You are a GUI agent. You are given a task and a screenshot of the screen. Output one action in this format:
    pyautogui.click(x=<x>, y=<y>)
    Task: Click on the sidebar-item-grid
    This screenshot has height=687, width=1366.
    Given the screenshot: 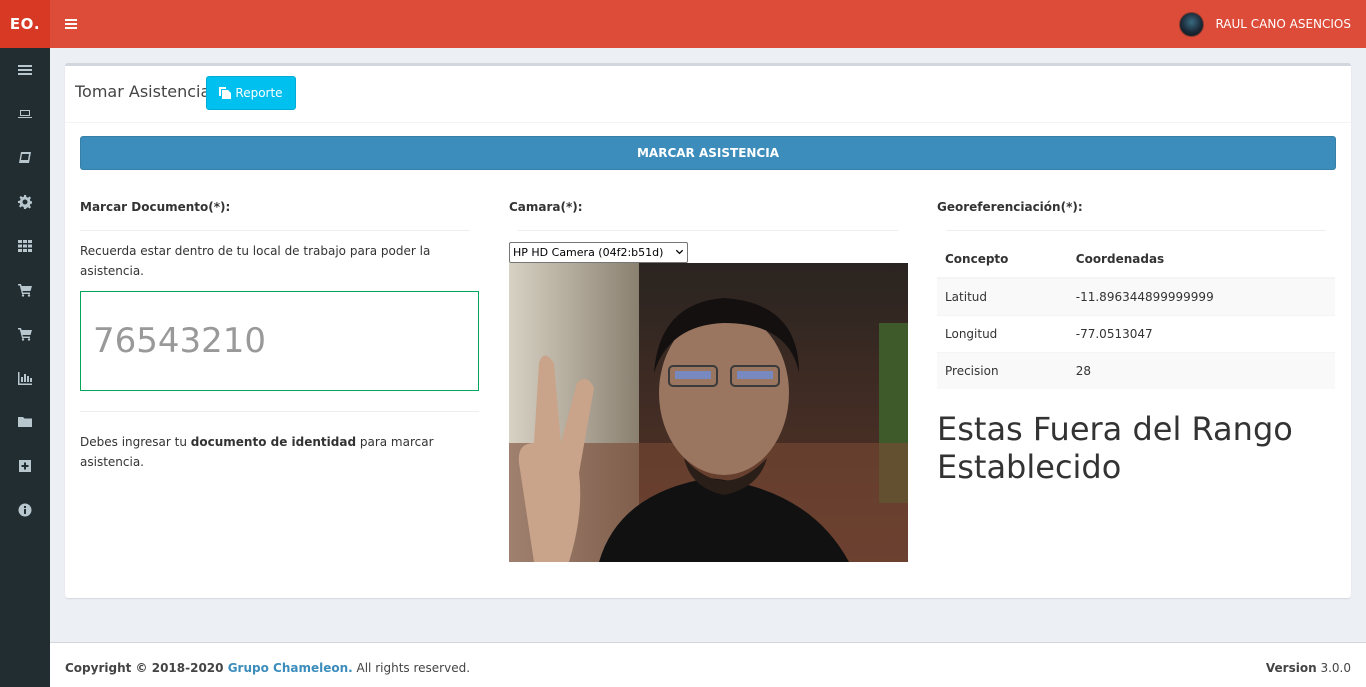 What is the action you would take?
    pyautogui.click(x=25, y=246)
    